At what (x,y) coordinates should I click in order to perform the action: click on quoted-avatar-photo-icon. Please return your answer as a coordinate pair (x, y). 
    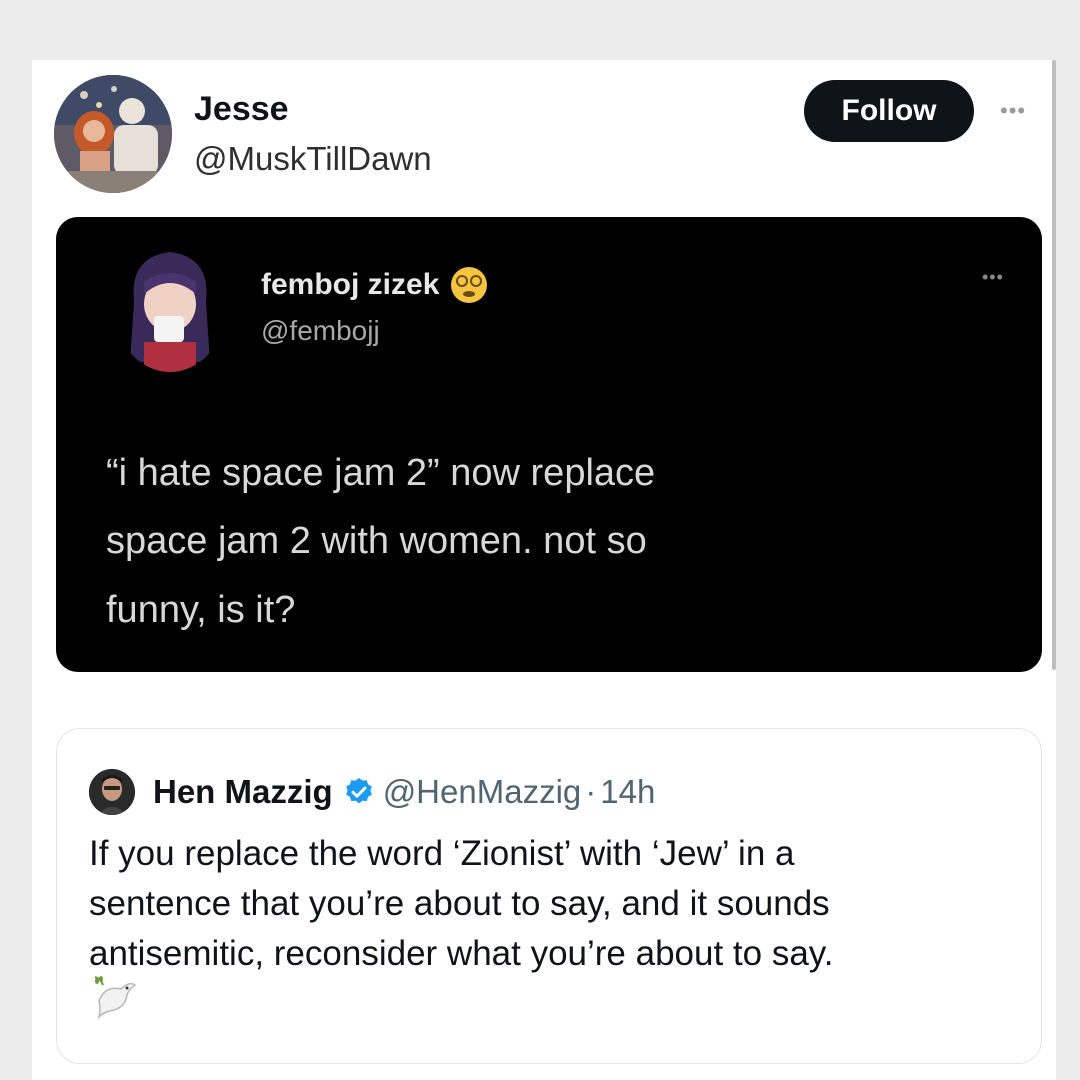
    Looking at the image, I should click on (112, 792).